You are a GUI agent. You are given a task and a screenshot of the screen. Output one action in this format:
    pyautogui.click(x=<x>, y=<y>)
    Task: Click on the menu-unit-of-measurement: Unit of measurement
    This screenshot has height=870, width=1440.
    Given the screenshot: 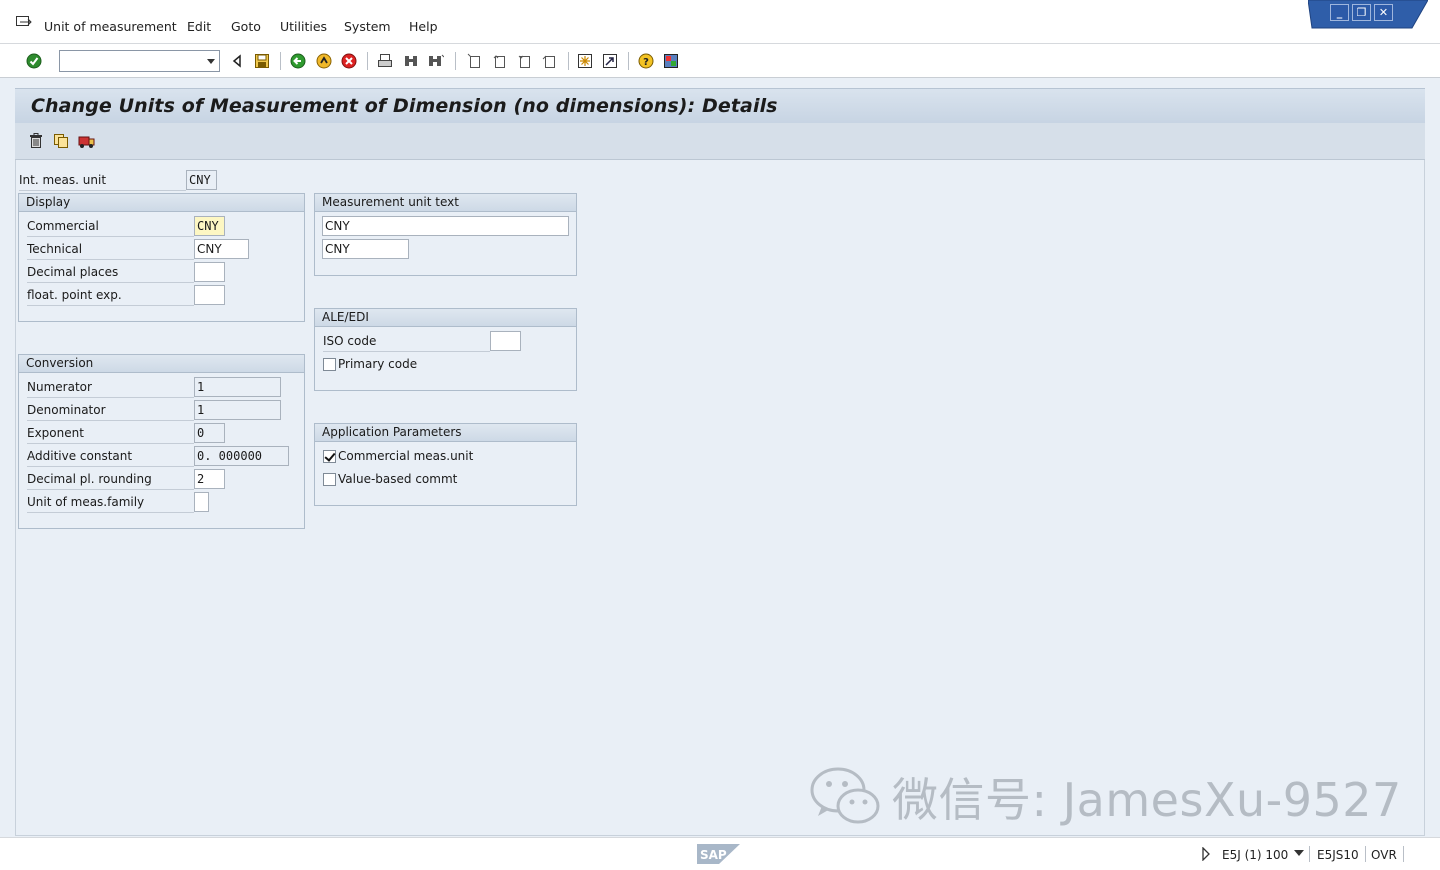 What is the action you would take?
    pyautogui.click(x=110, y=26)
    